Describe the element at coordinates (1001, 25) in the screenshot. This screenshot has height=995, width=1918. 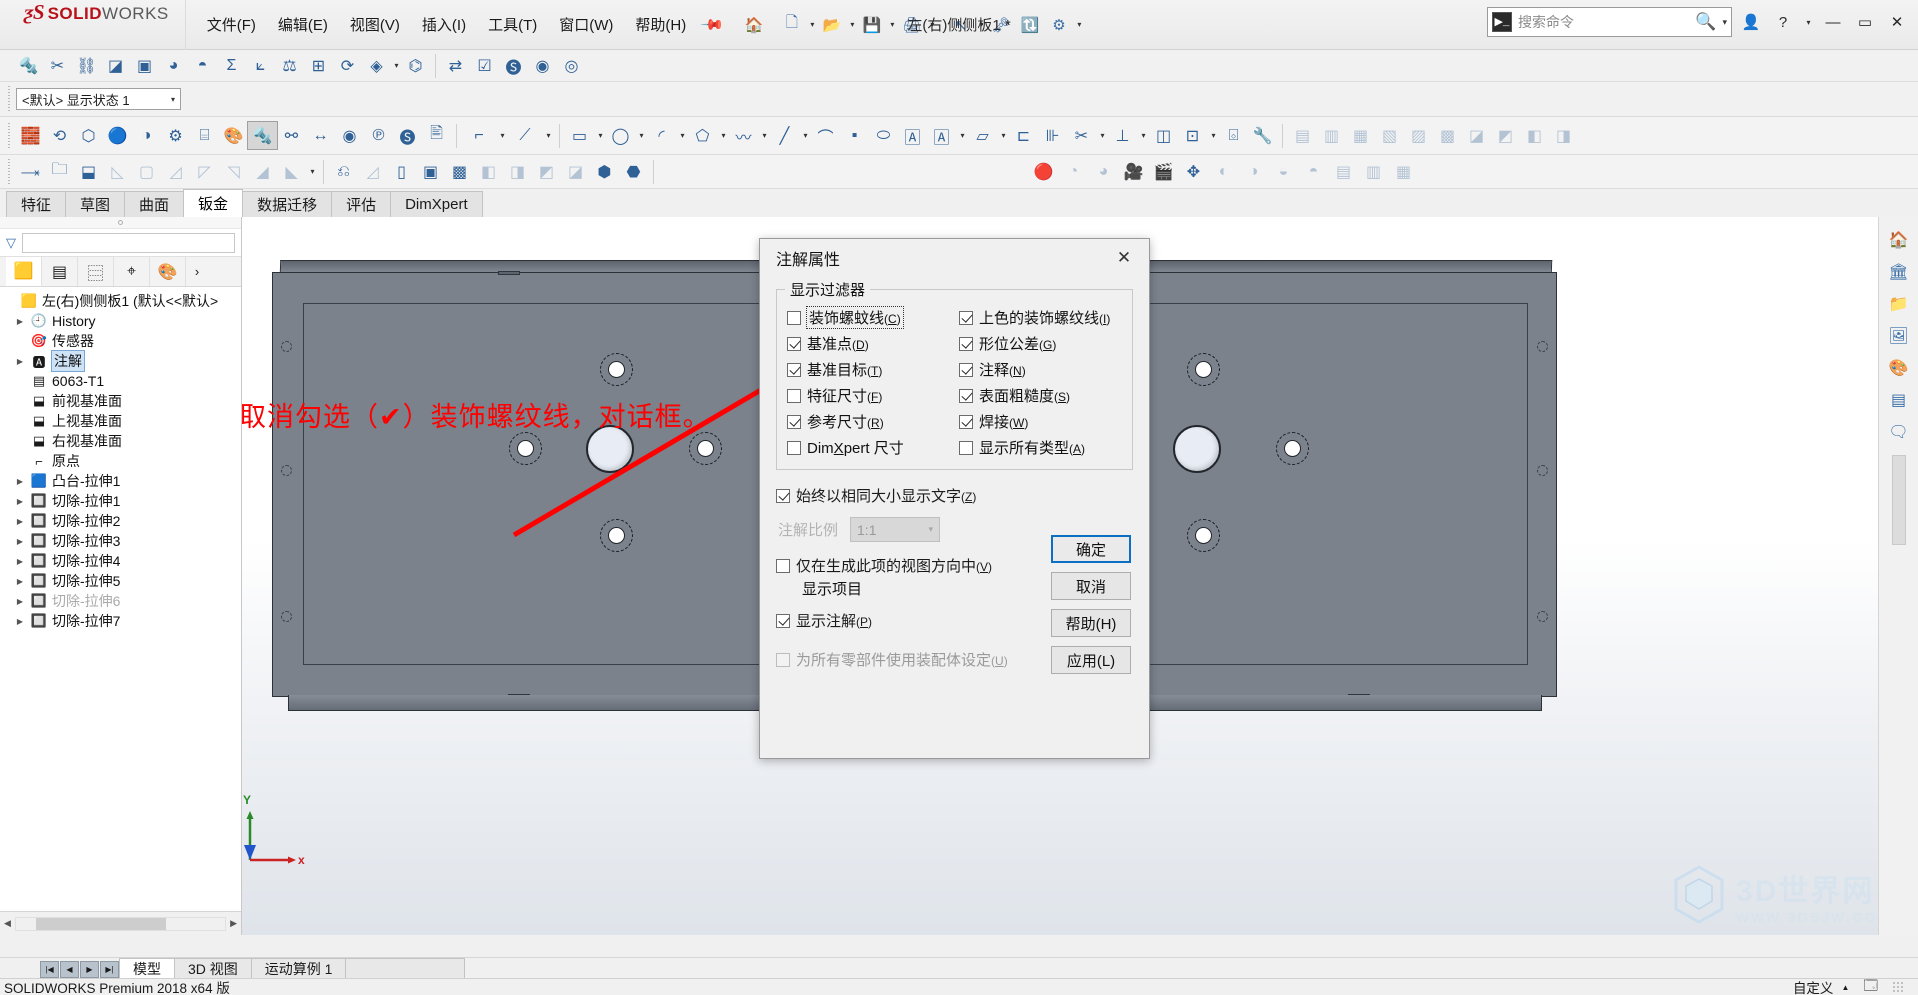
I see `measure-icon: 🗝` at that location.